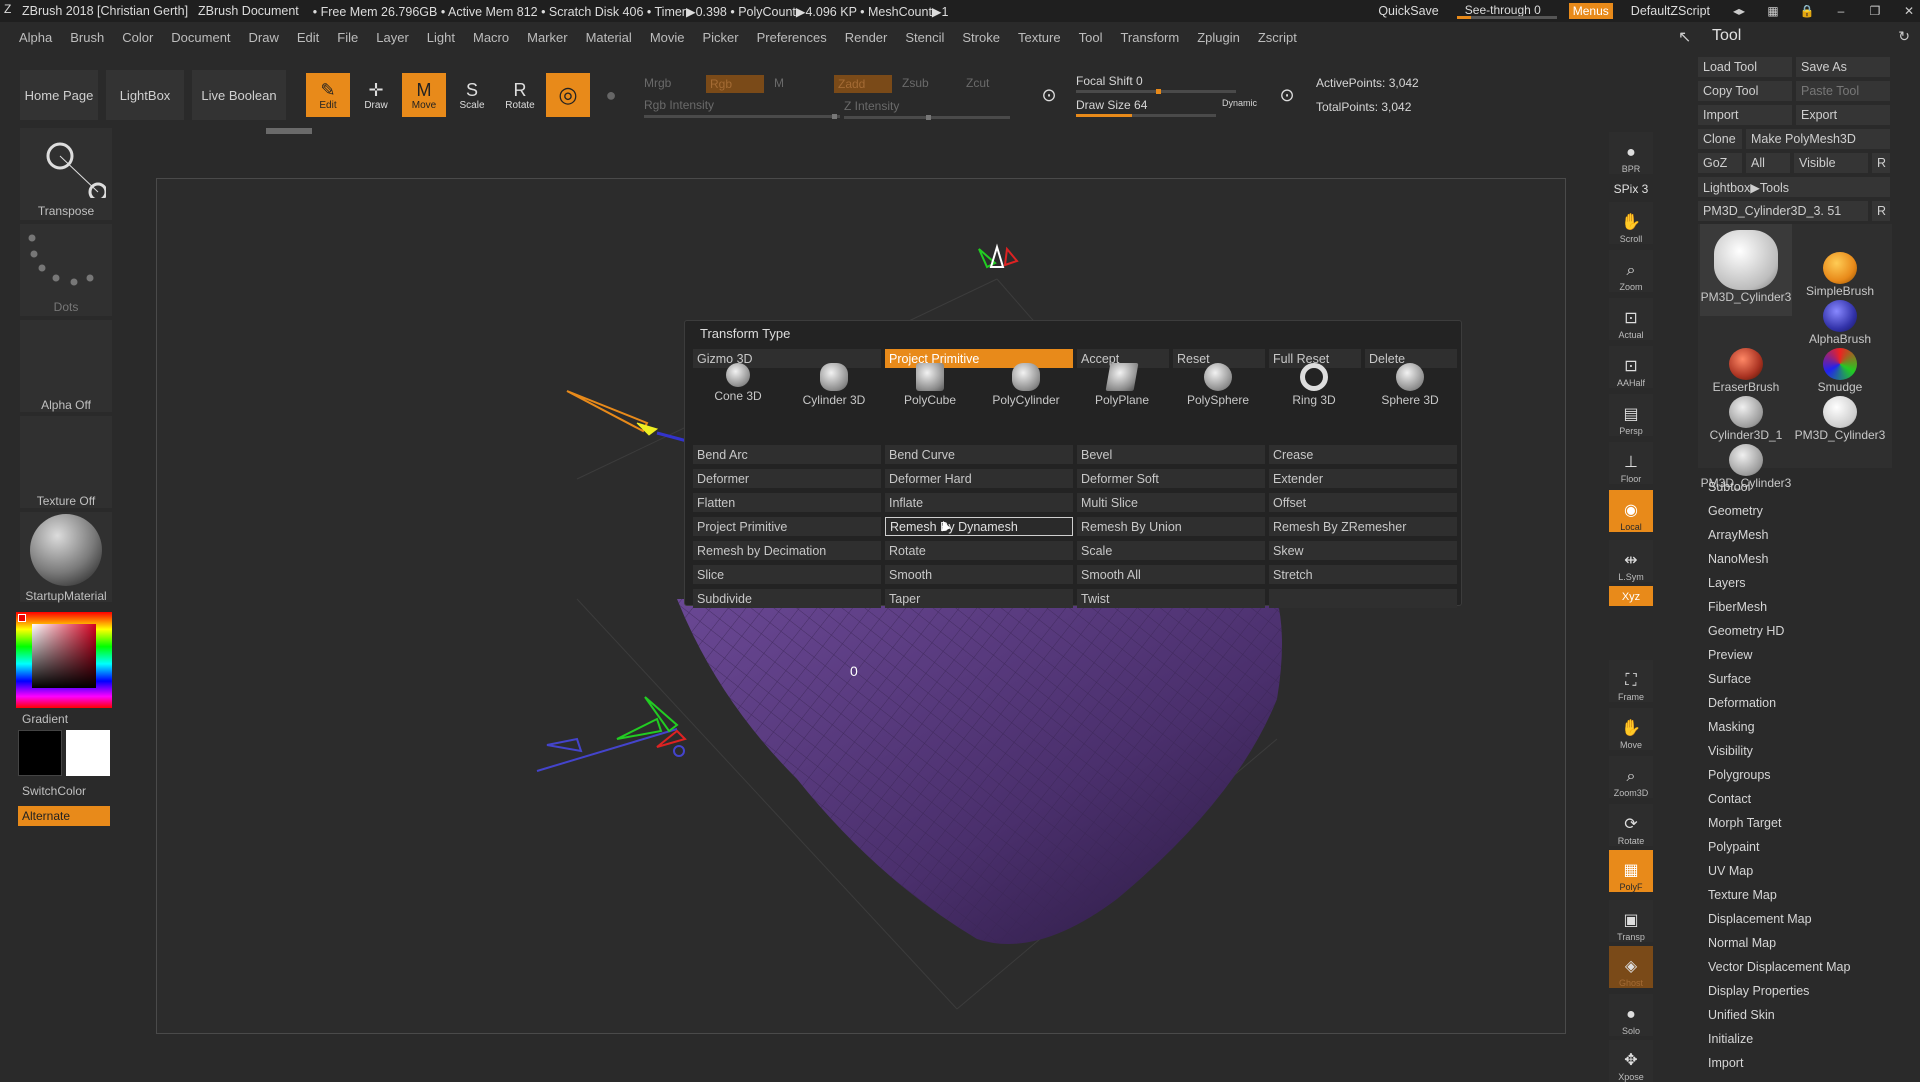 The width and height of the screenshot is (1920, 1082). What do you see at coordinates (1841, 11) in the screenshot?
I see `minimize-icon: –` at bounding box center [1841, 11].